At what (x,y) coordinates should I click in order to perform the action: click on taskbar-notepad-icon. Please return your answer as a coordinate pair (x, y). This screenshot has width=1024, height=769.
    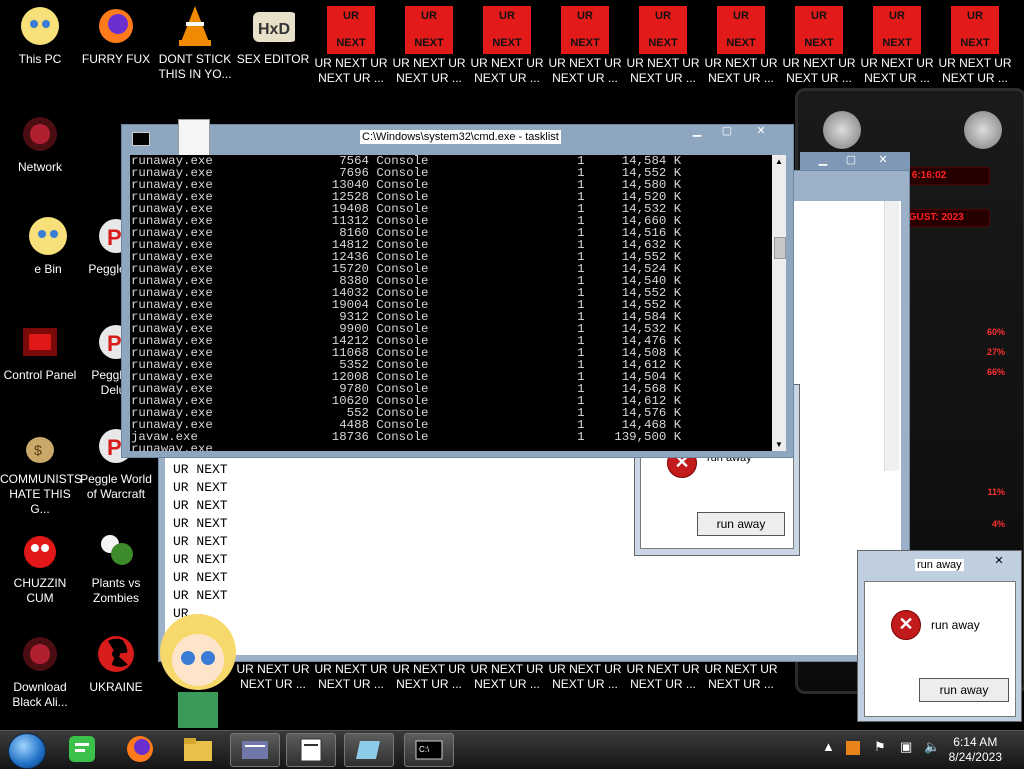
    Looking at the image, I should click on (311, 750).